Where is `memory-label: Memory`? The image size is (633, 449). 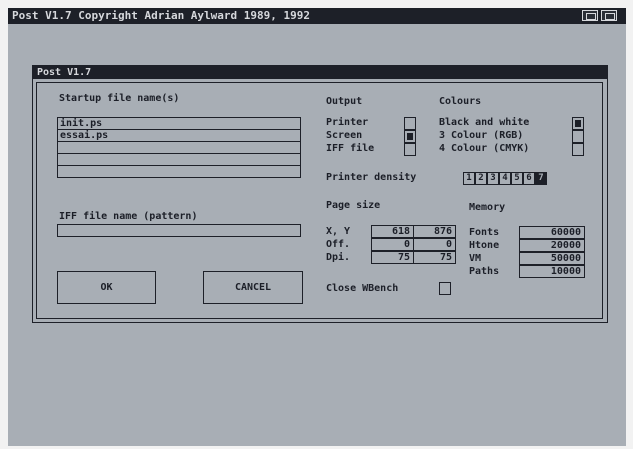 memory-label: Memory is located at coordinates (487, 207).